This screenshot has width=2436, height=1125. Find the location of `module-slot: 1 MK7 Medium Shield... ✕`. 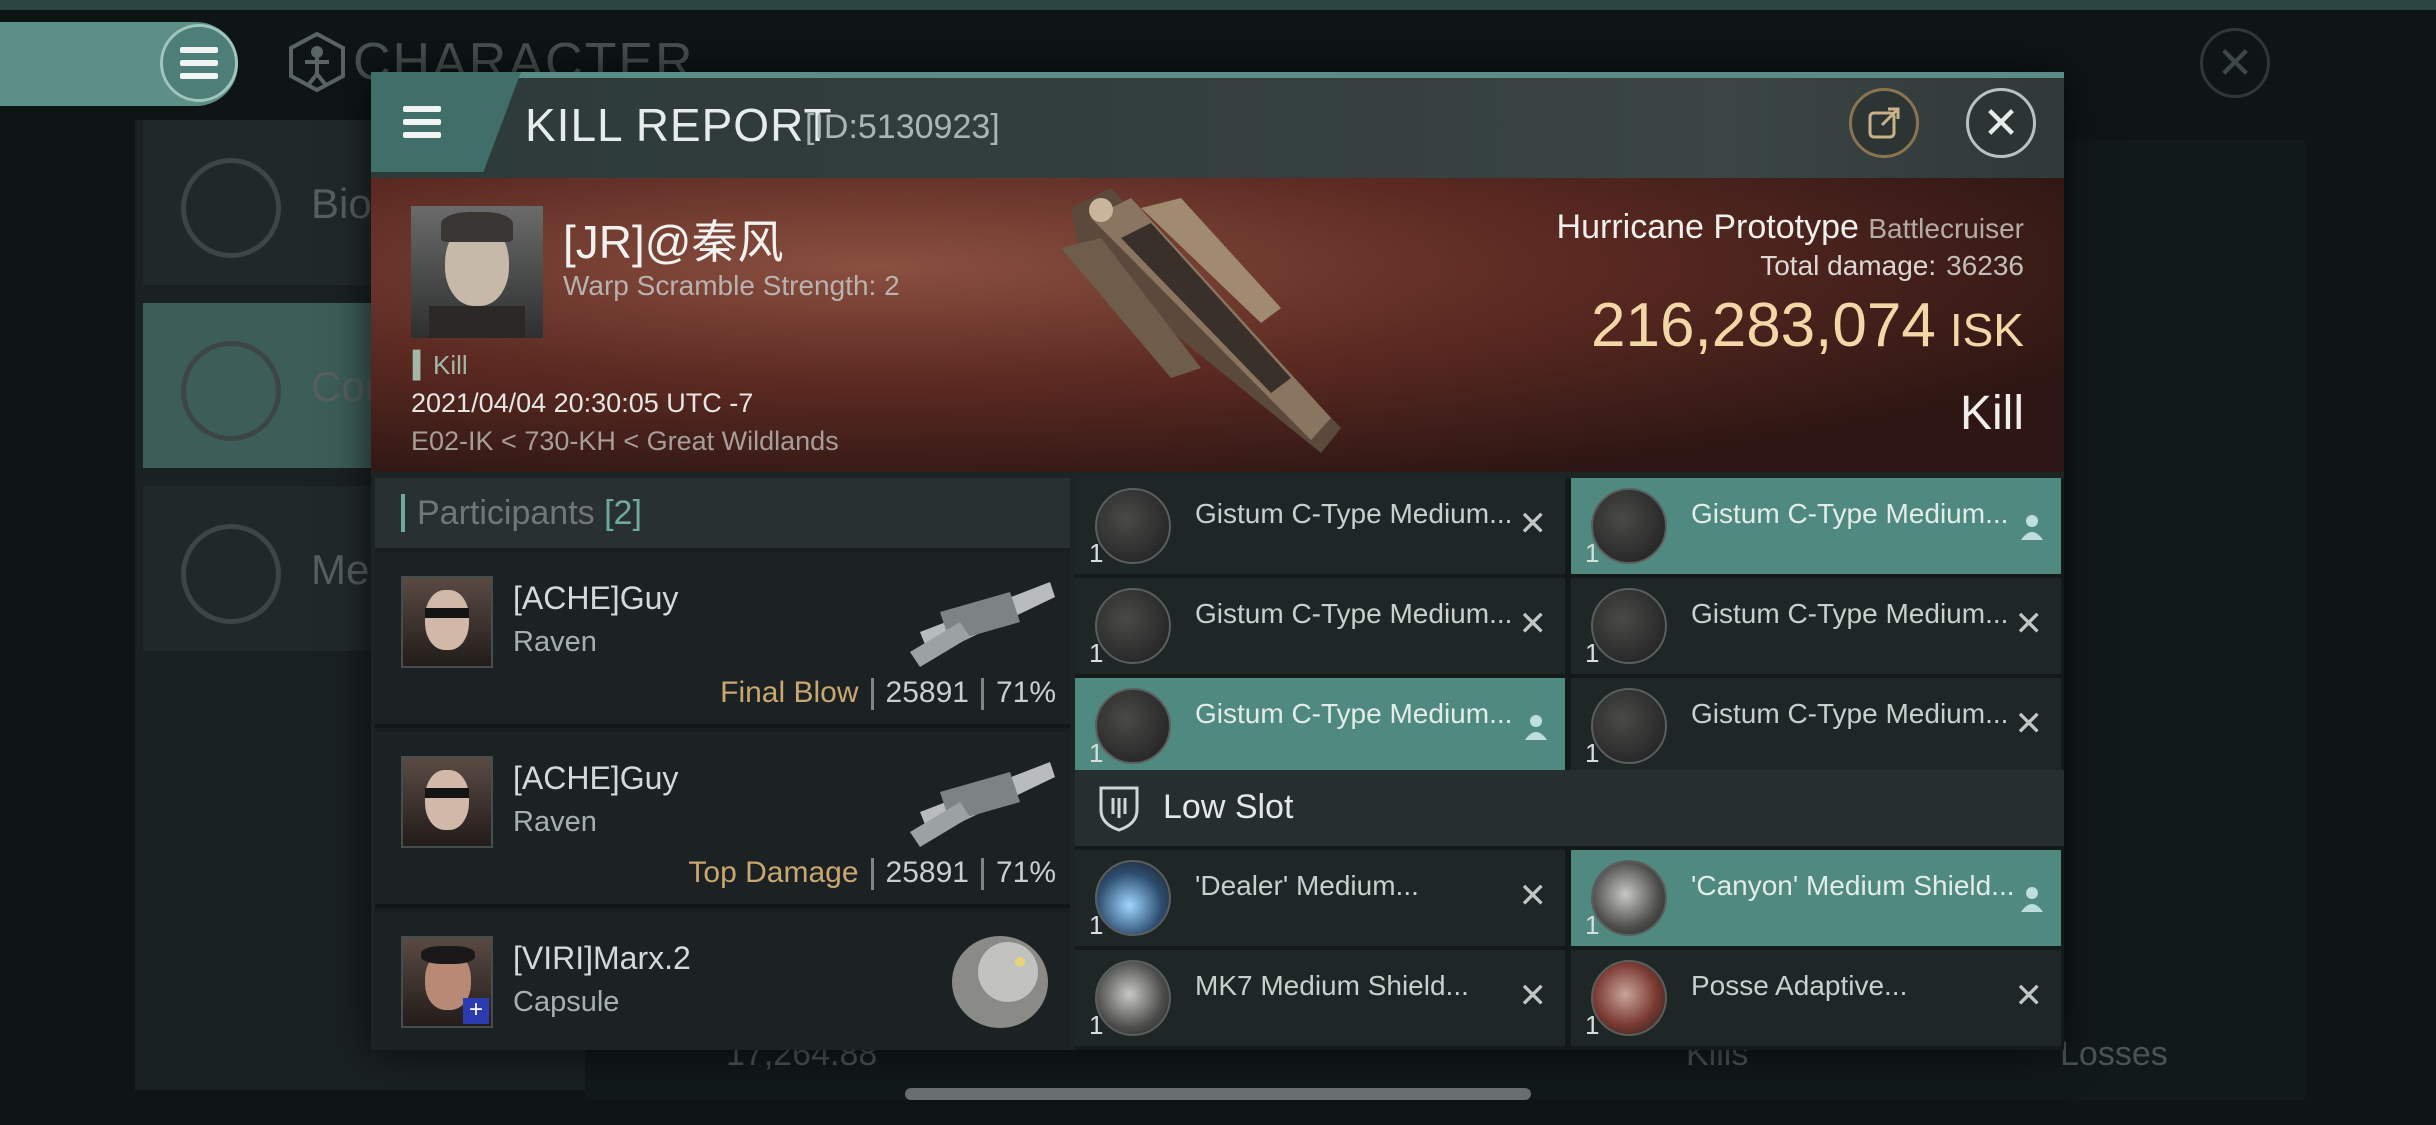

module-slot: 1 MK7 Medium Shield... ✕ is located at coordinates (1320, 998).